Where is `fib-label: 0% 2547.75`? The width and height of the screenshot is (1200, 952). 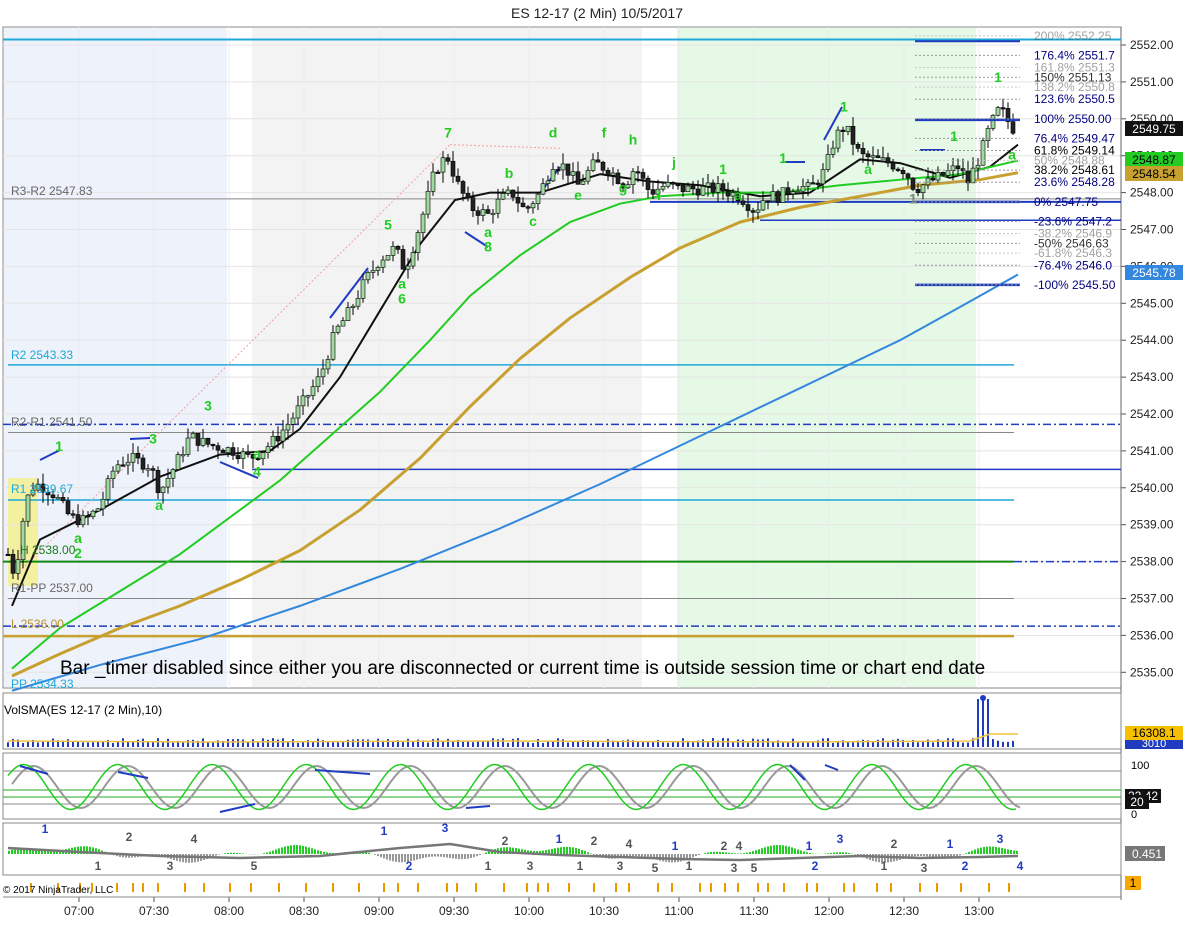
fib-label: 0% 2547.75 is located at coordinates (1066, 202).